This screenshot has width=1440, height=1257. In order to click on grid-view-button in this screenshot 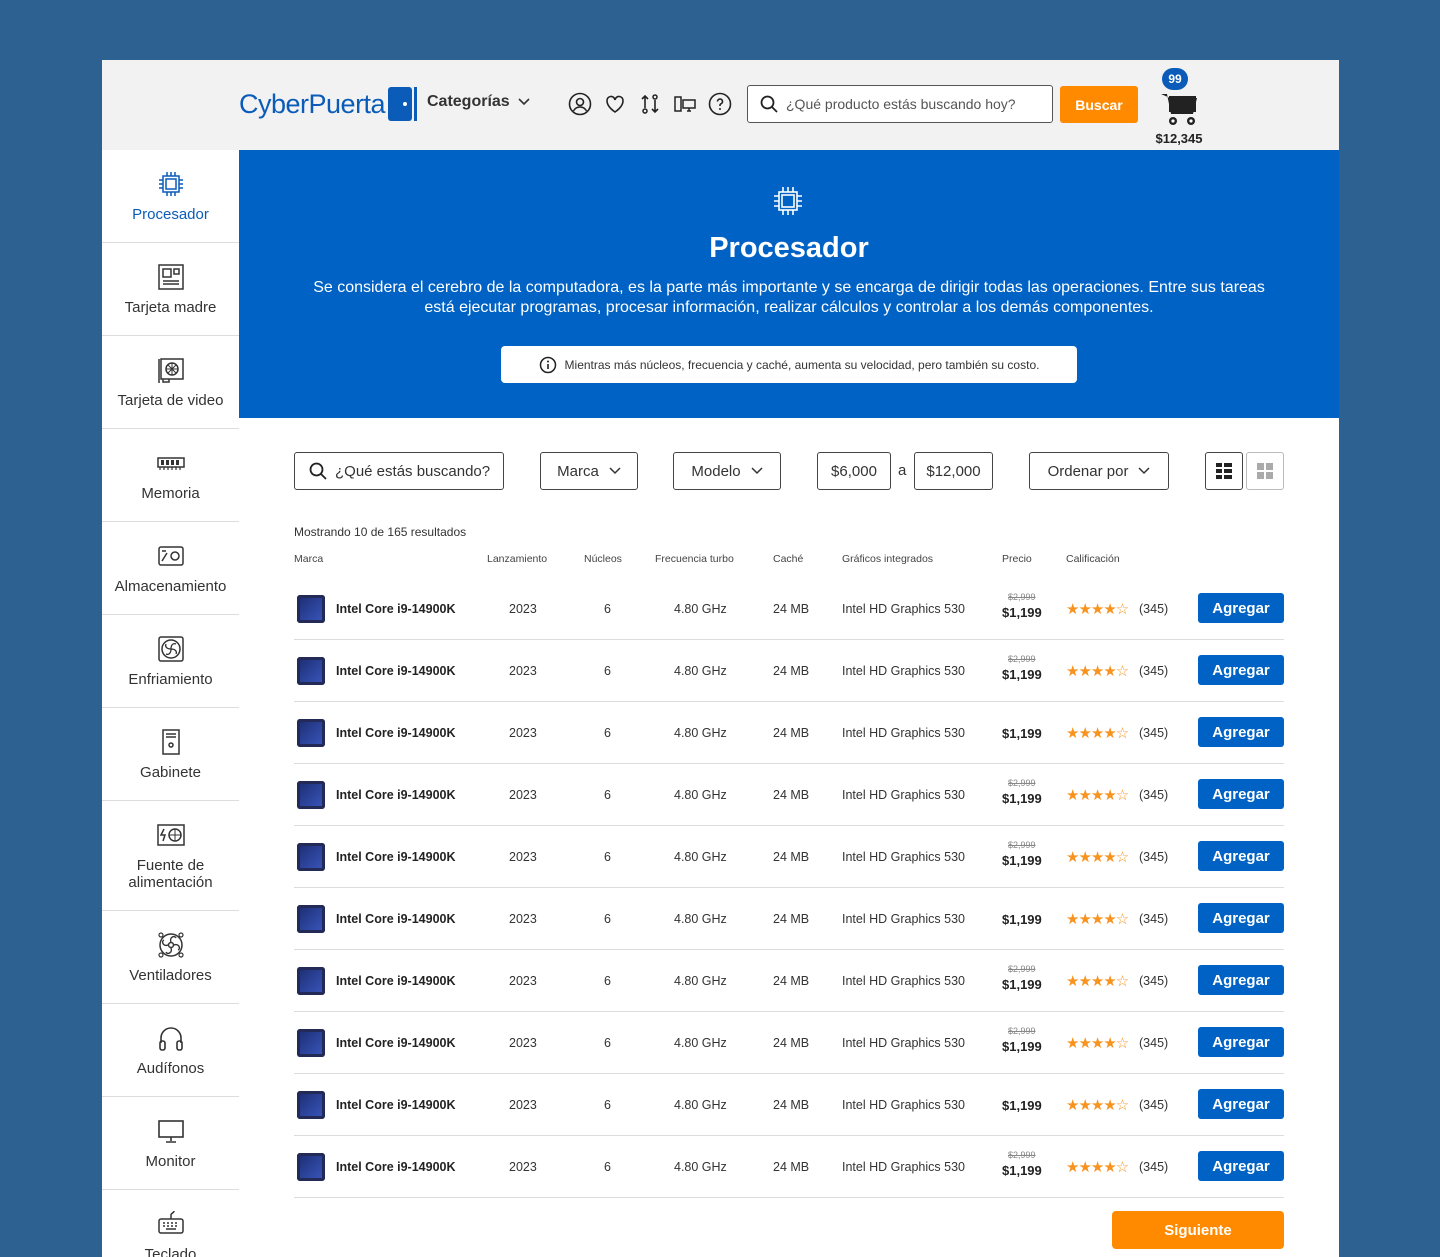, I will do `click(1265, 471)`.